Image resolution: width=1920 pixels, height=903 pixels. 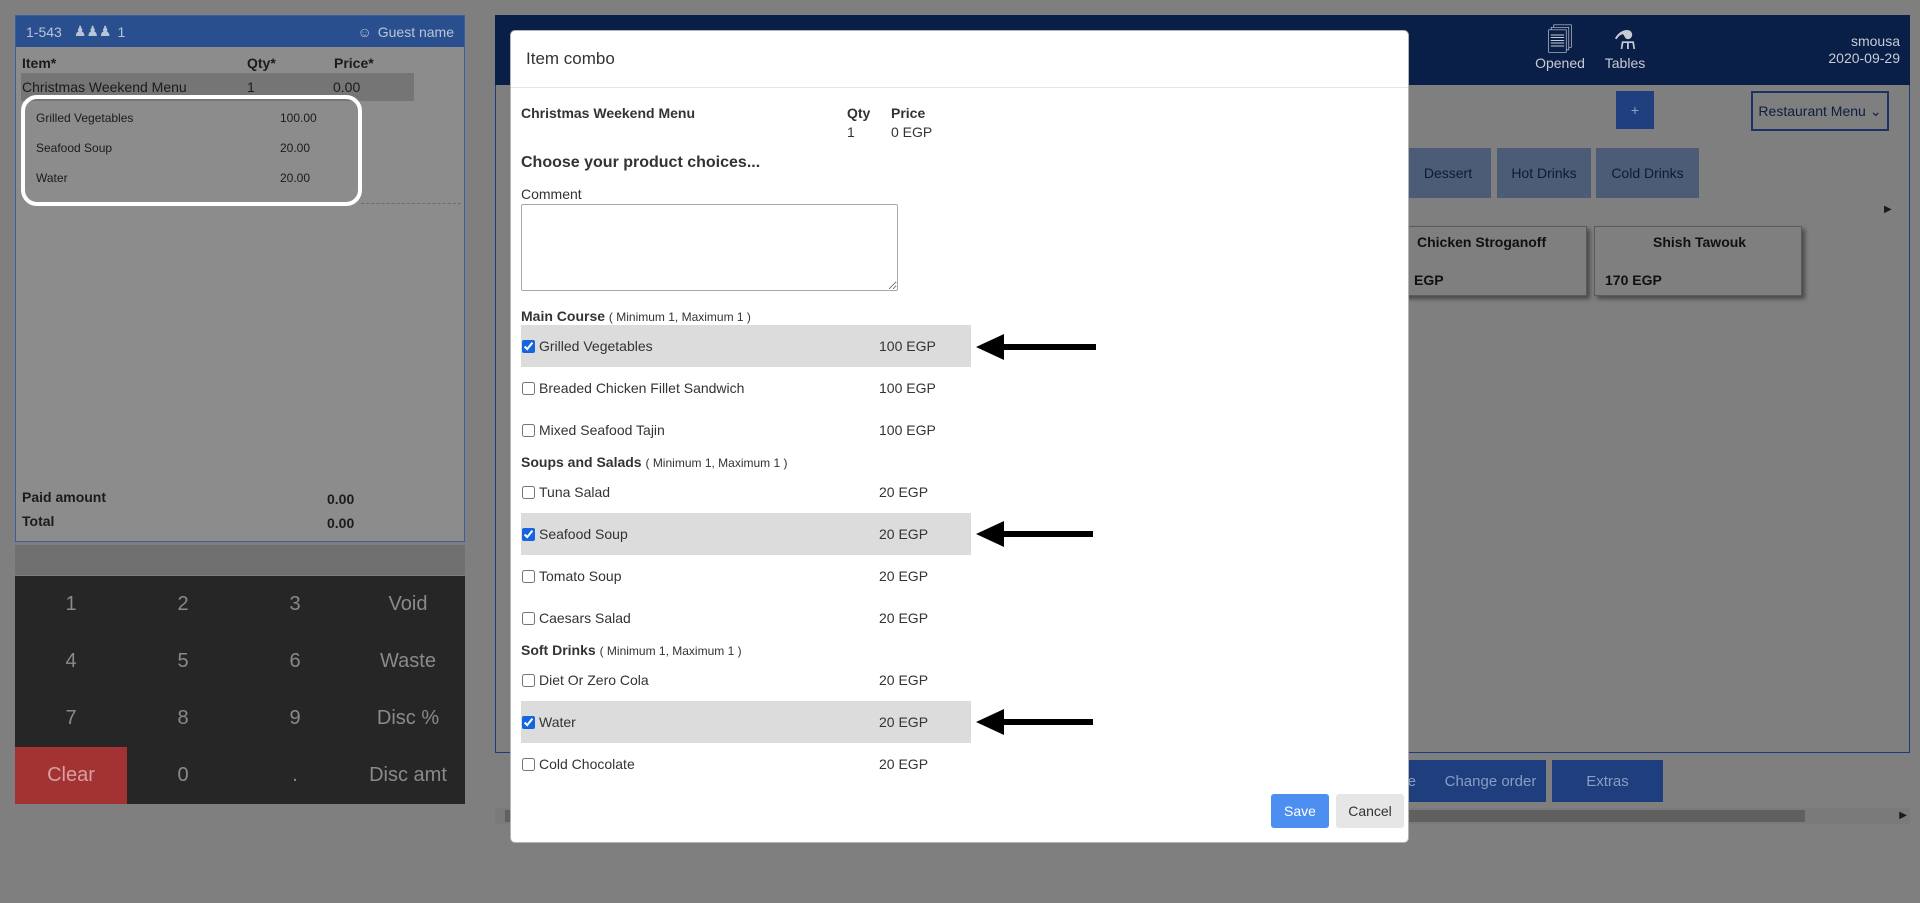 What do you see at coordinates (295, 661) in the screenshot?
I see `numpad-key-6: 6` at bounding box center [295, 661].